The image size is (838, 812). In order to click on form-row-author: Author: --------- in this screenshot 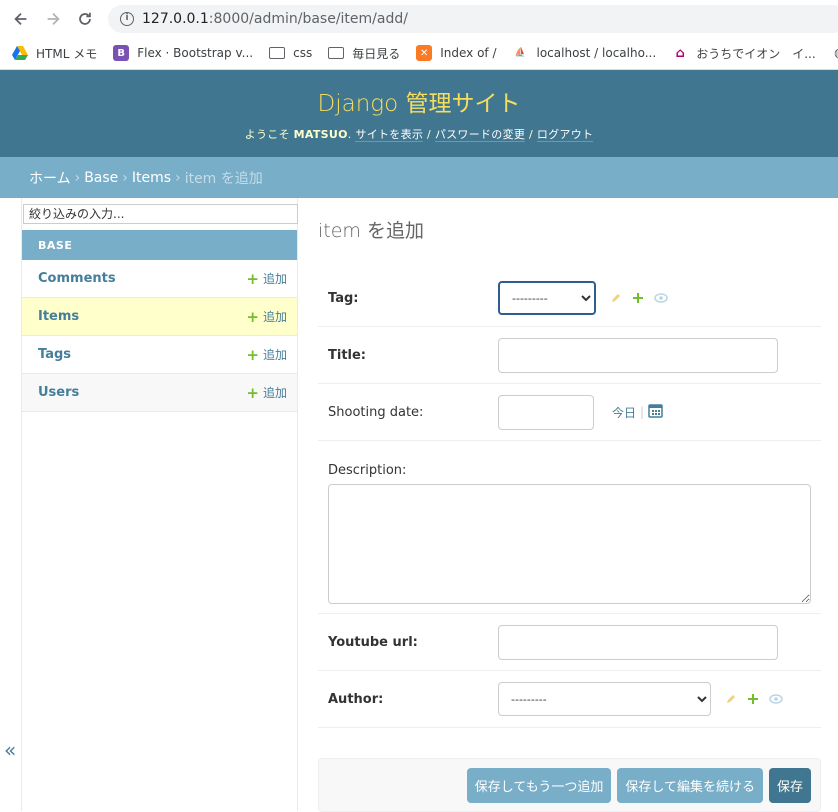, I will do `click(569, 699)`.